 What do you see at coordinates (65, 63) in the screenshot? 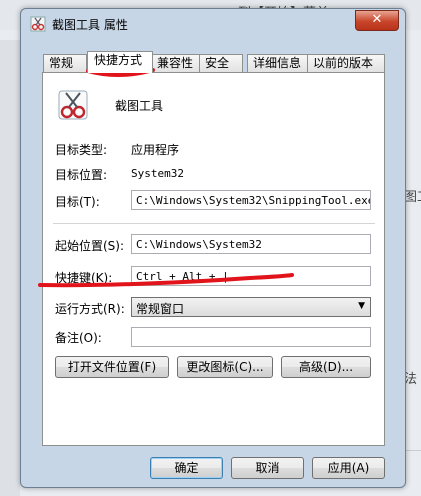
I see `tab-general: 常规` at bounding box center [65, 63].